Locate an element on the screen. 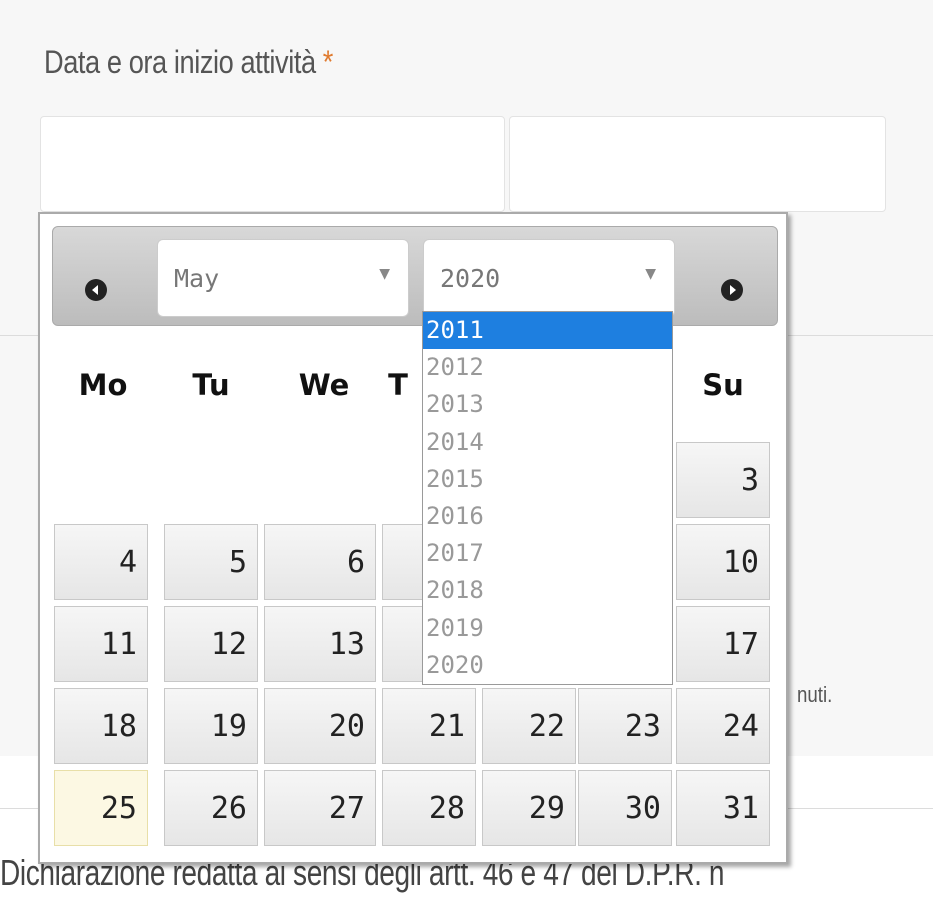 Image resolution: width=933 pixels, height=901 pixels. field-label-start-datetime: Data e ora inizio attività * is located at coordinates (188, 62).